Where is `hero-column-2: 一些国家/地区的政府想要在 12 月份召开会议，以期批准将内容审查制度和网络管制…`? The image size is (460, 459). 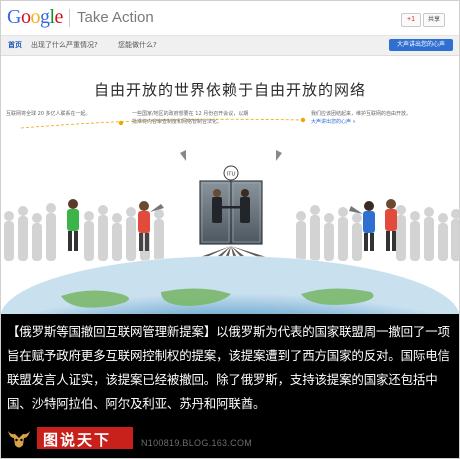 hero-column-2: 一些国家/地区的政府想要在 12 月份召开会议，以期批准将内容审查制度和网络管制… is located at coordinates (190, 118).